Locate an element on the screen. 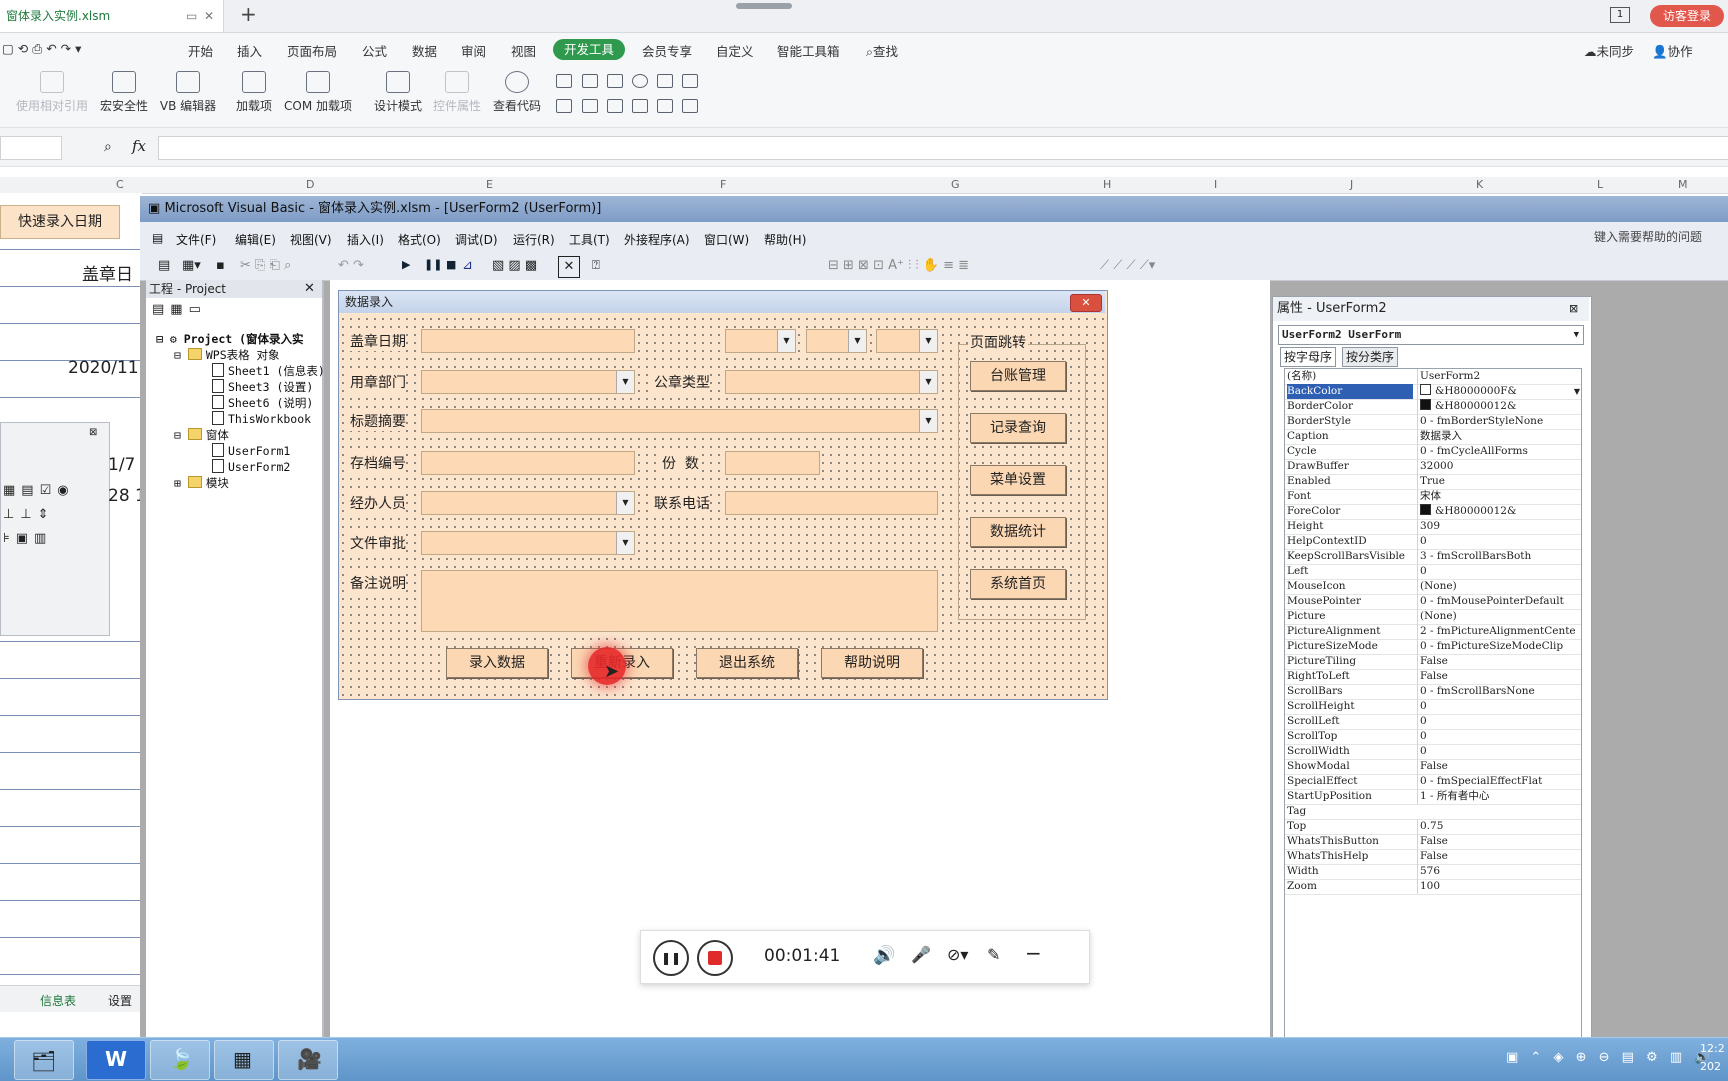 Image resolution: width=1728 pixels, height=1081 pixels. menu-developer: 开发工具 is located at coordinates (589, 49).